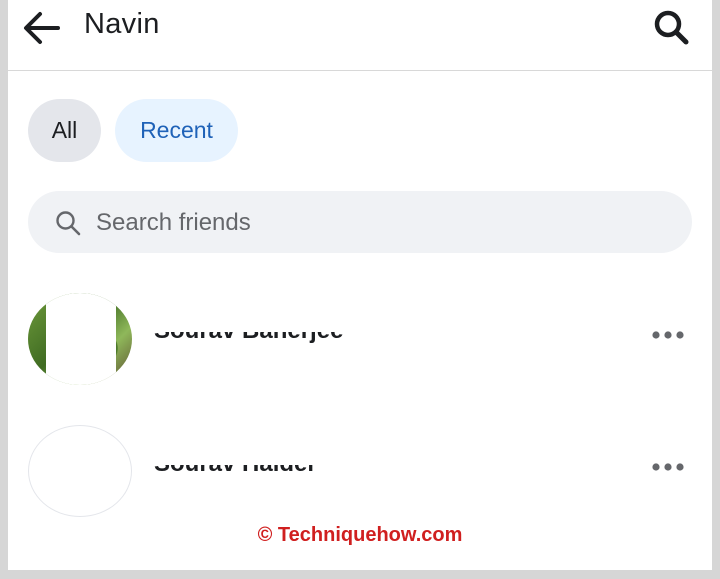 The width and height of the screenshot is (720, 579). I want to click on watermark: © Techniquehow.com, so click(360, 535).